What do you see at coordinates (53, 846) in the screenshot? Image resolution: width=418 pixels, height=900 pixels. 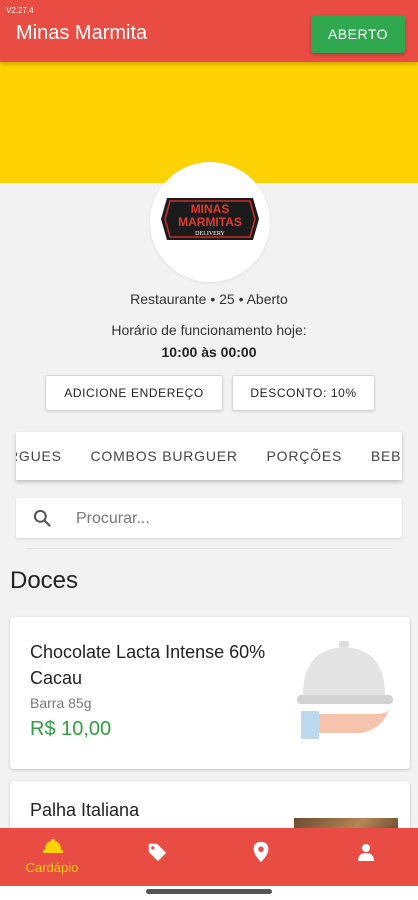 I see `cardapio-icon` at bounding box center [53, 846].